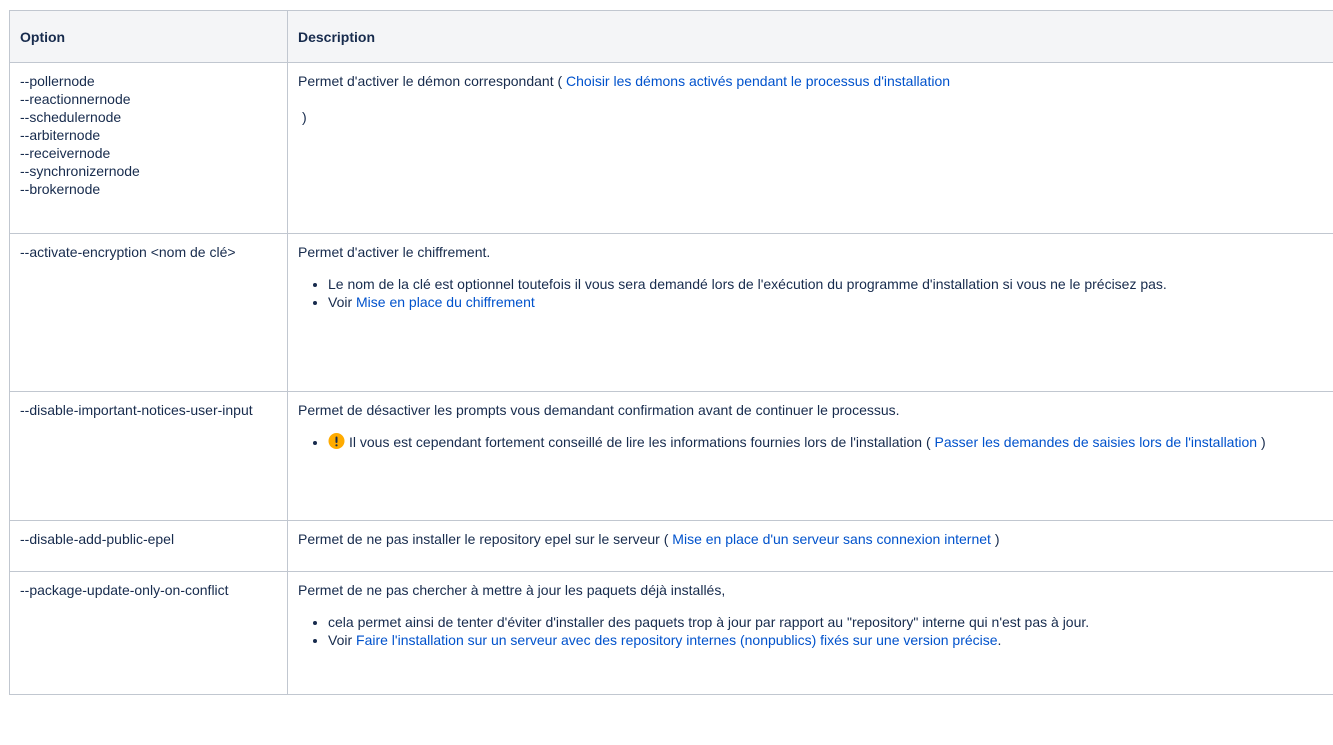 Image resolution: width=1333 pixels, height=745 pixels. What do you see at coordinates (148, 312) in the screenshot?
I see `option-activate-encryption: --activate-encryption <nom de clé>` at bounding box center [148, 312].